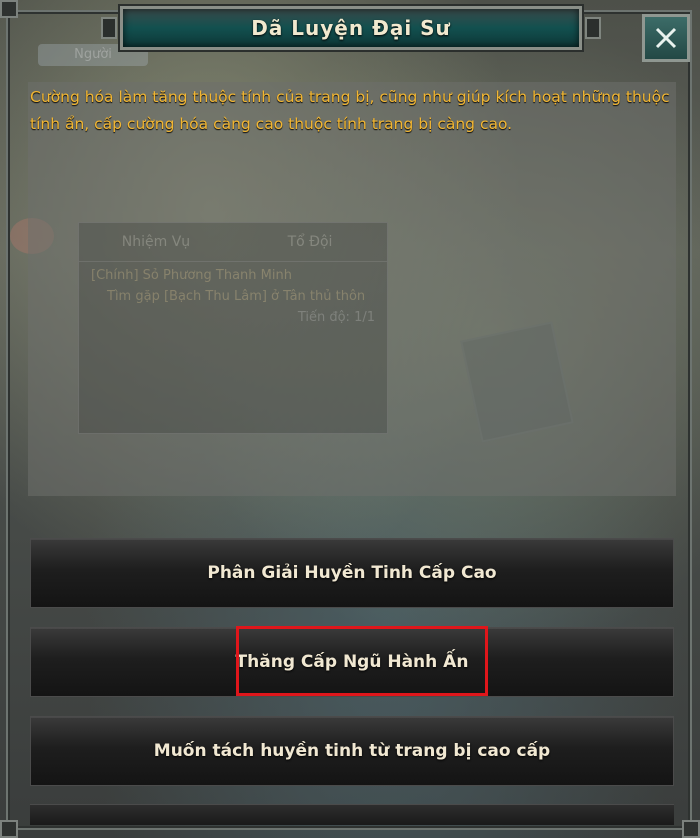 Image resolution: width=700 pixels, height=838 pixels. Describe the element at coordinates (336, 317) in the screenshot. I see `ghost-quest-progress: Tiến độ: 1/1` at that location.